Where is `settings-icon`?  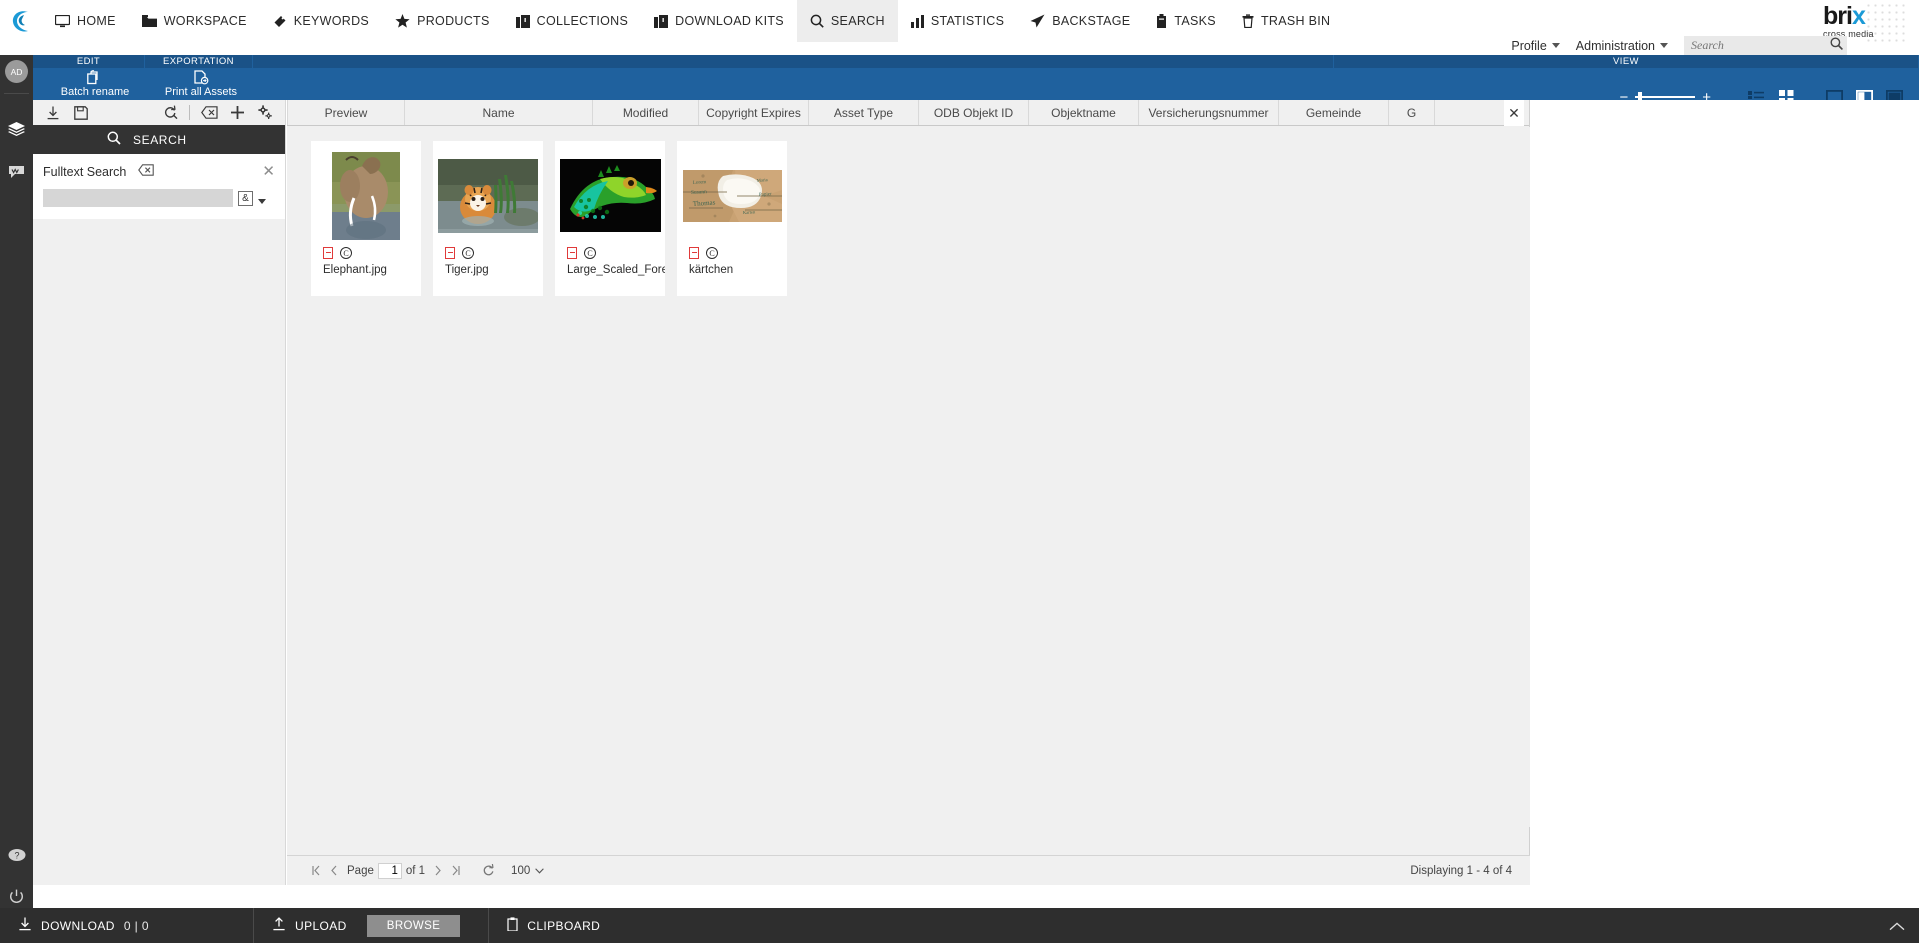
settings-icon is located at coordinates (265, 112).